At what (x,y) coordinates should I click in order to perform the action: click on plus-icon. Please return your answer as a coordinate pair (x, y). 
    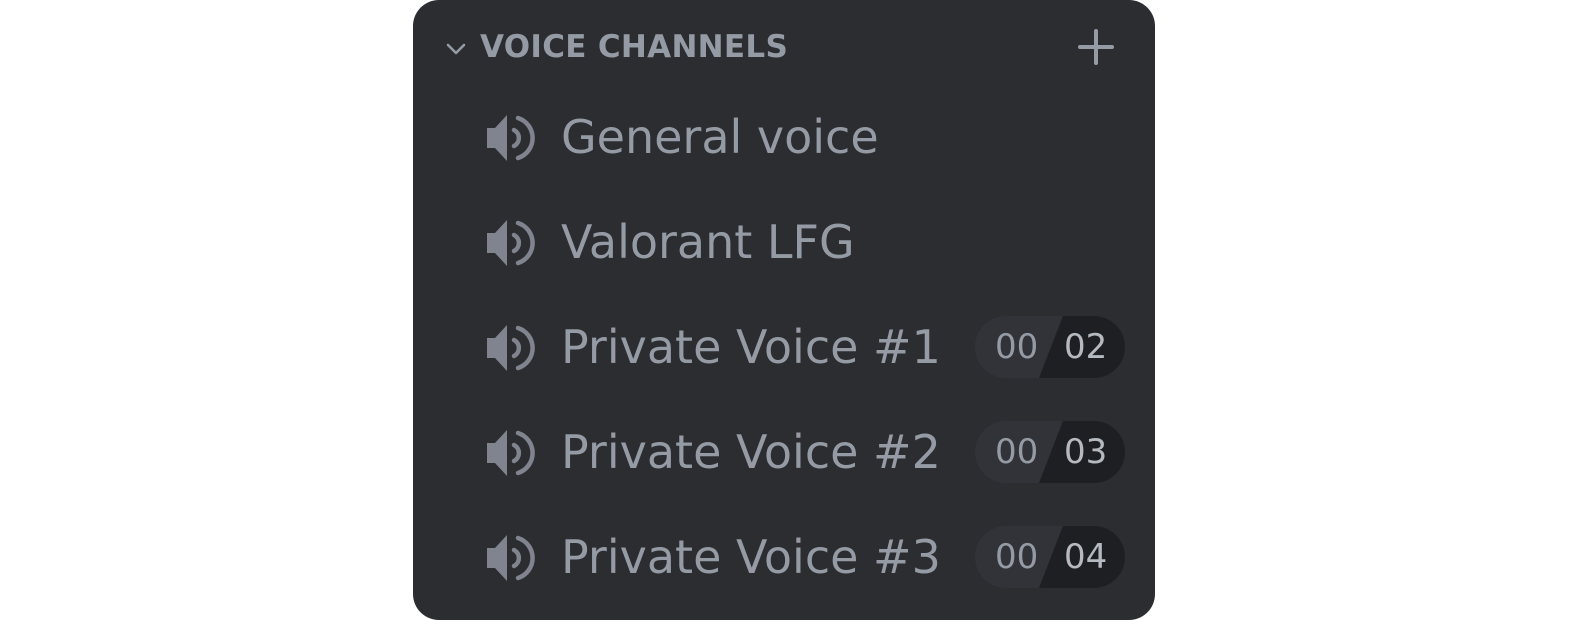
    Looking at the image, I should click on (1096, 47).